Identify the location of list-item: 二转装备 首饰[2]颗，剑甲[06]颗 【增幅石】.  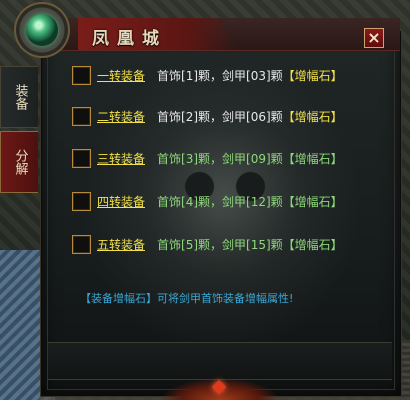
(207, 116).